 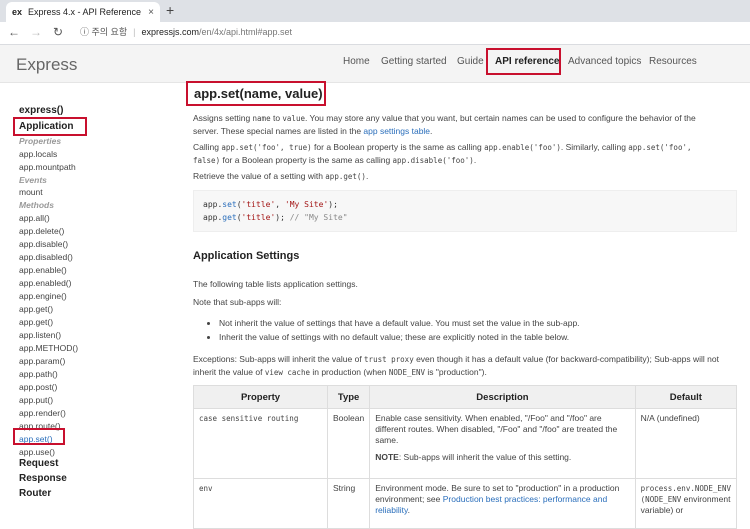 I want to click on text: . Similarly, calling, so click(x=594, y=147).